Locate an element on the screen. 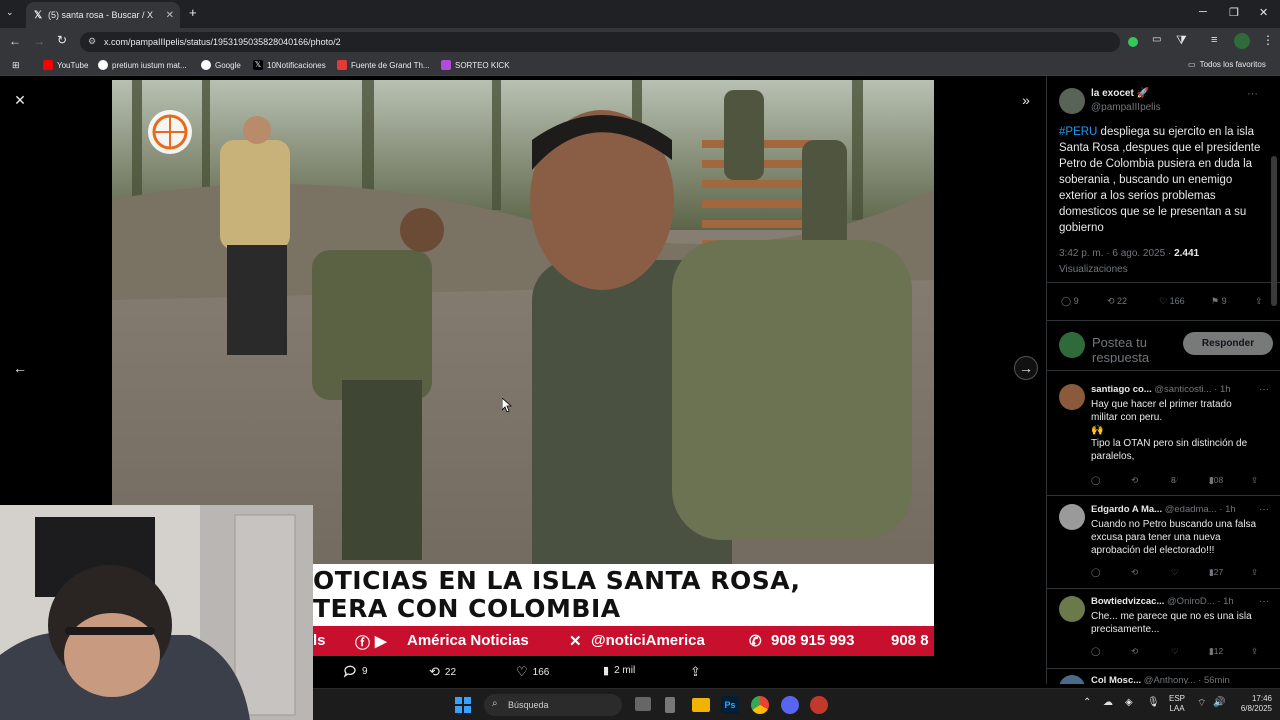 The image size is (1280, 720). restore-icon: ❐ is located at coordinates (1234, 12).